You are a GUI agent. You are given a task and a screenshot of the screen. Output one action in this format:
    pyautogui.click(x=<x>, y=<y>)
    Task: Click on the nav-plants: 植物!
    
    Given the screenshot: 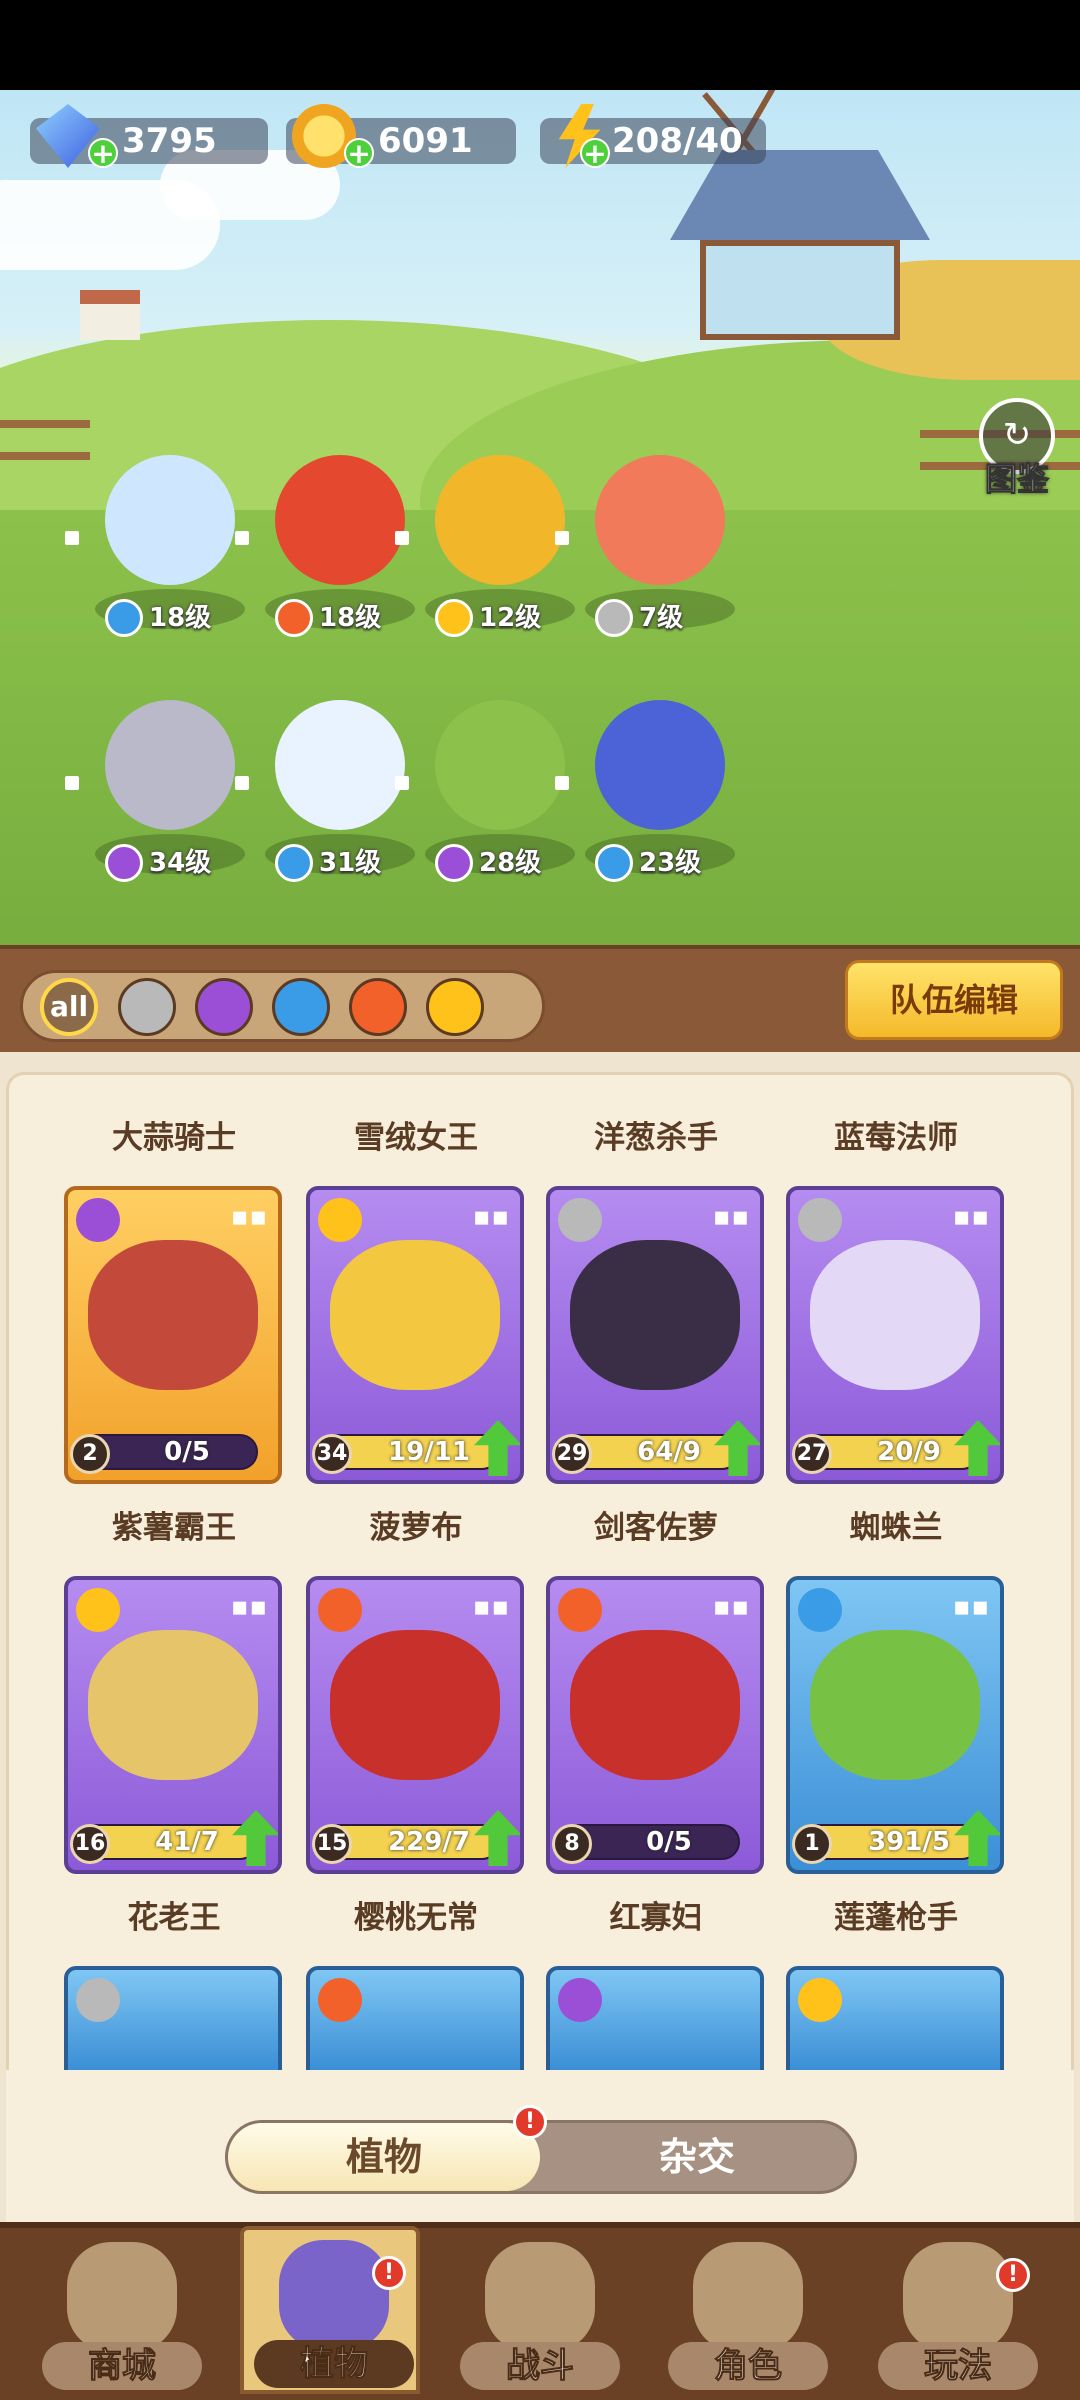 What is the action you would take?
    pyautogui.click(x=330, y=2310)
    